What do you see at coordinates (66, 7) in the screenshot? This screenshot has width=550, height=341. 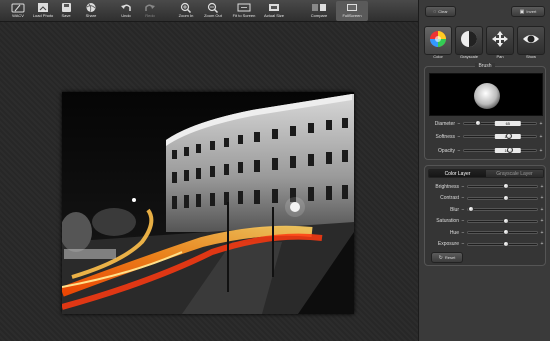 I see `save-icon` at bounding box center [66, 7].